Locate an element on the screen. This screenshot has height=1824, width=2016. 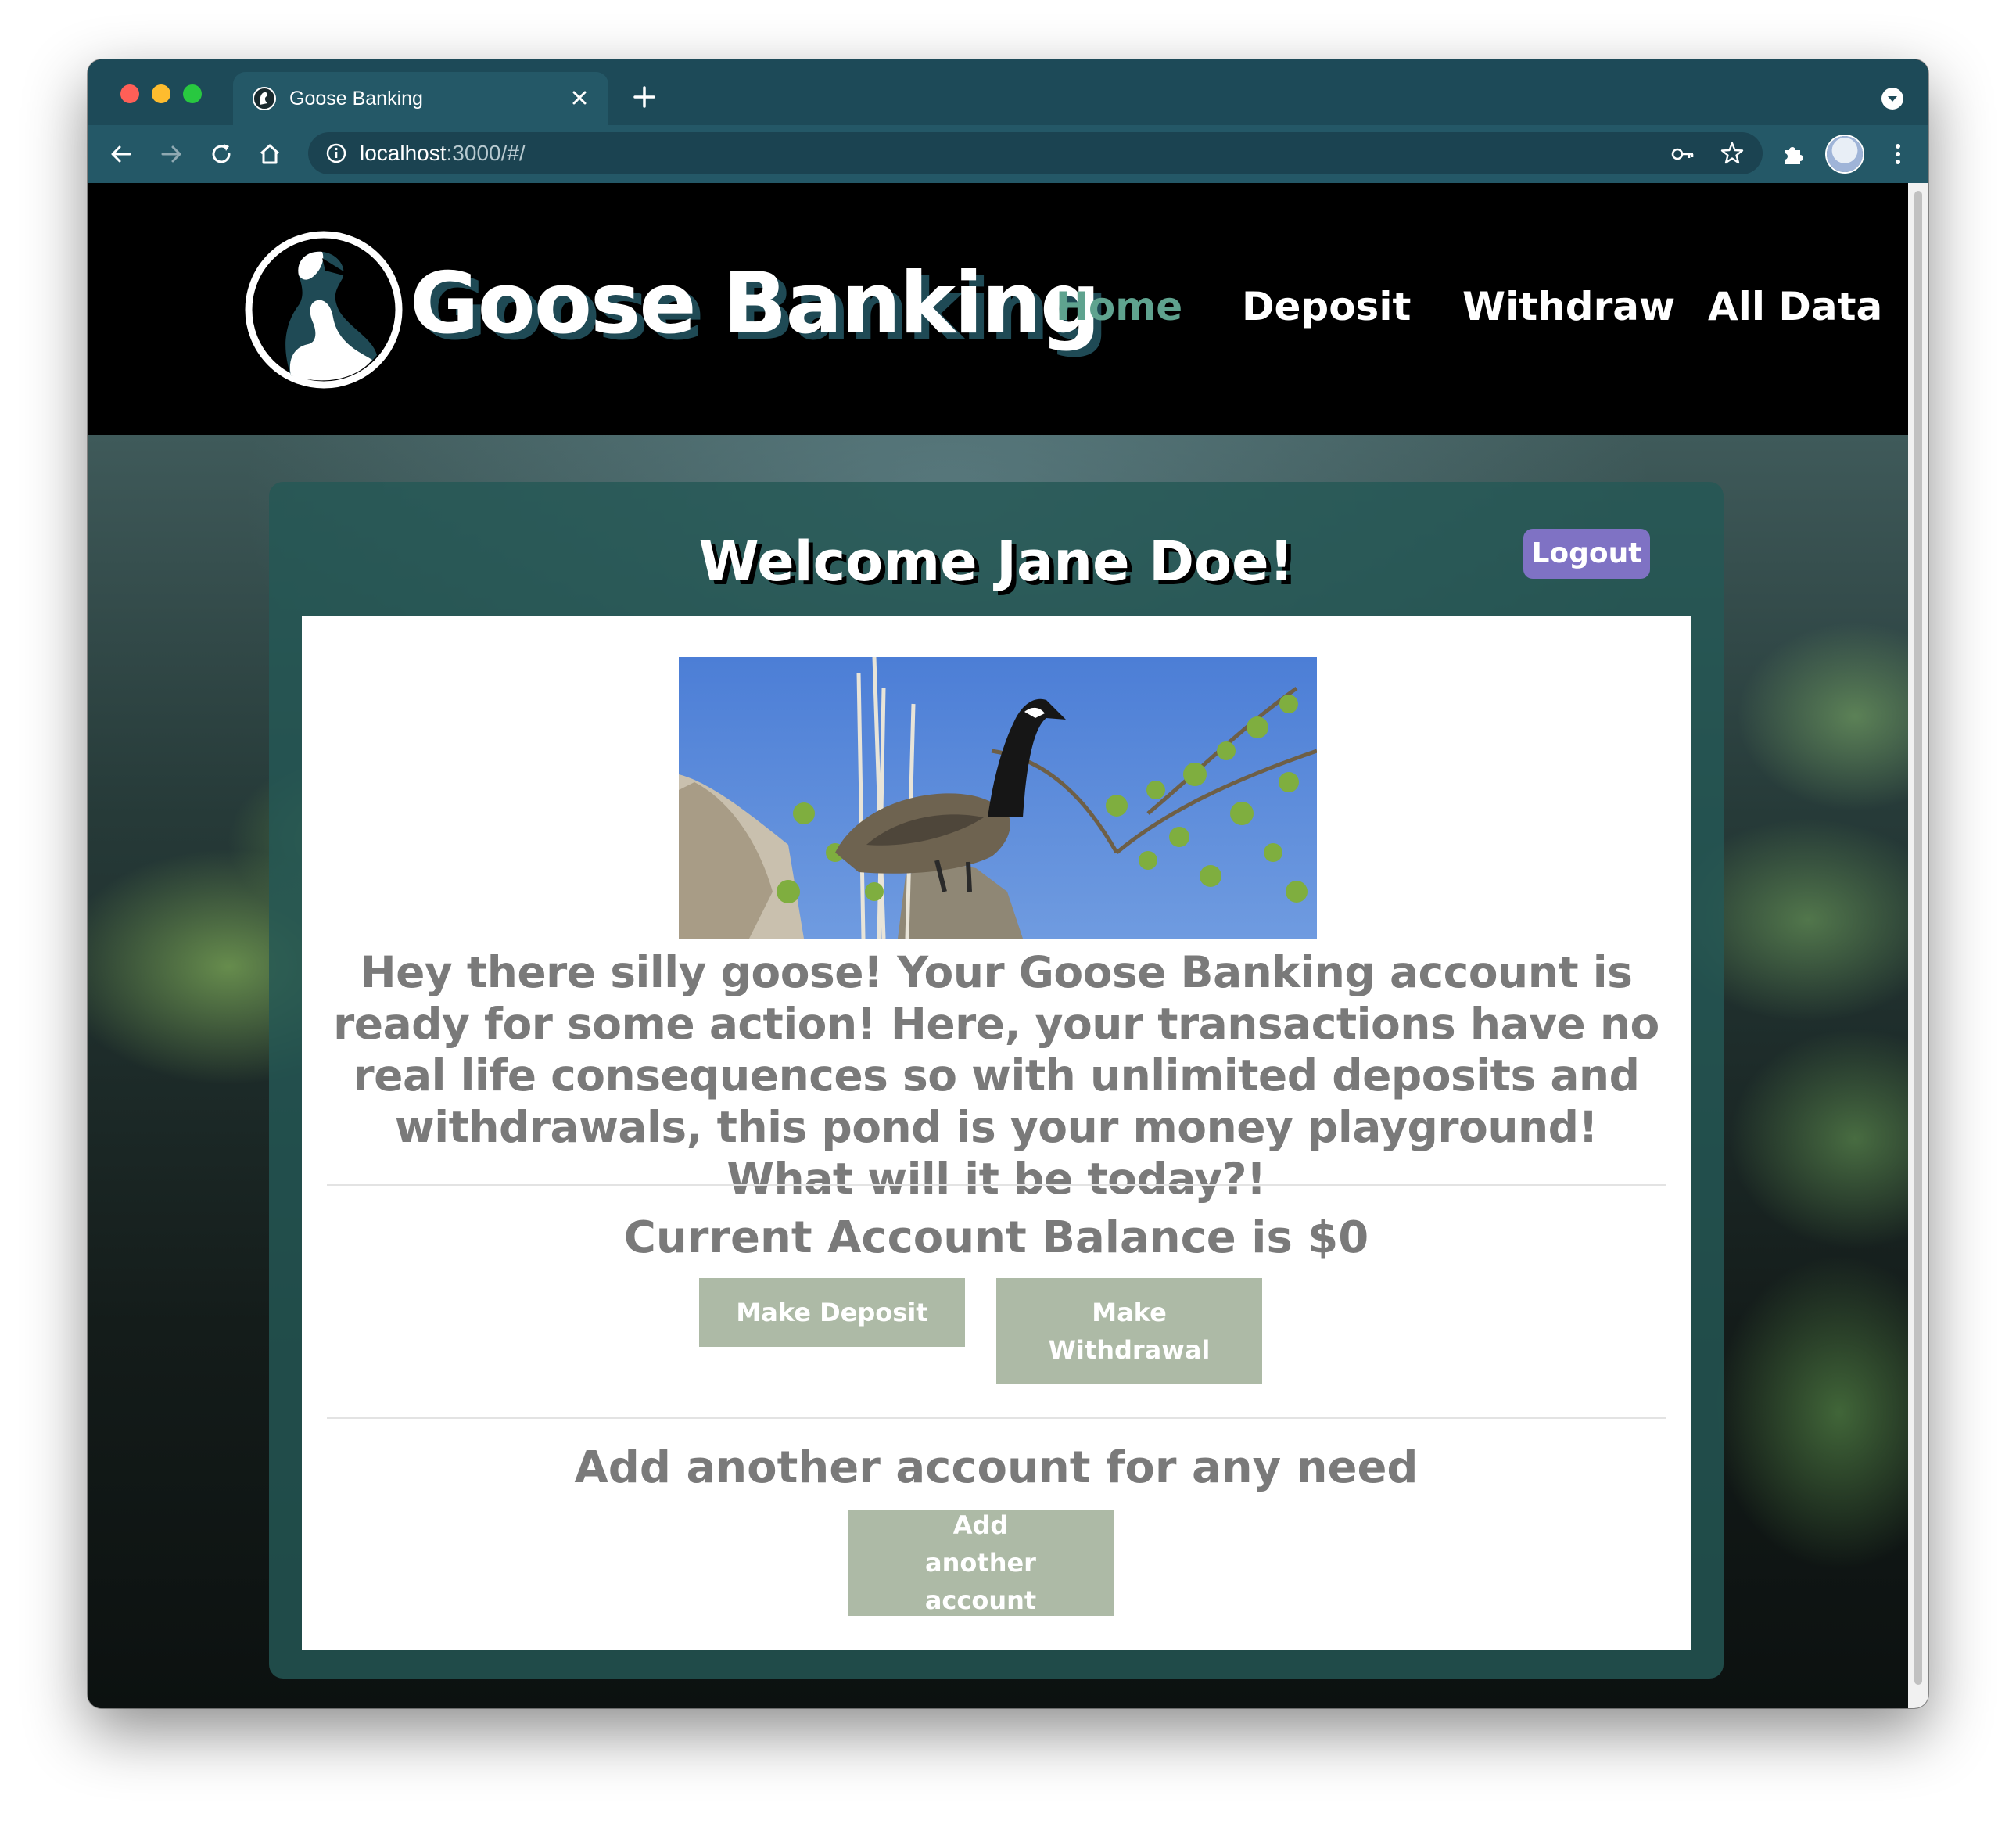
nav-all-data-link: All Data is located at coordinates (1795, 306).